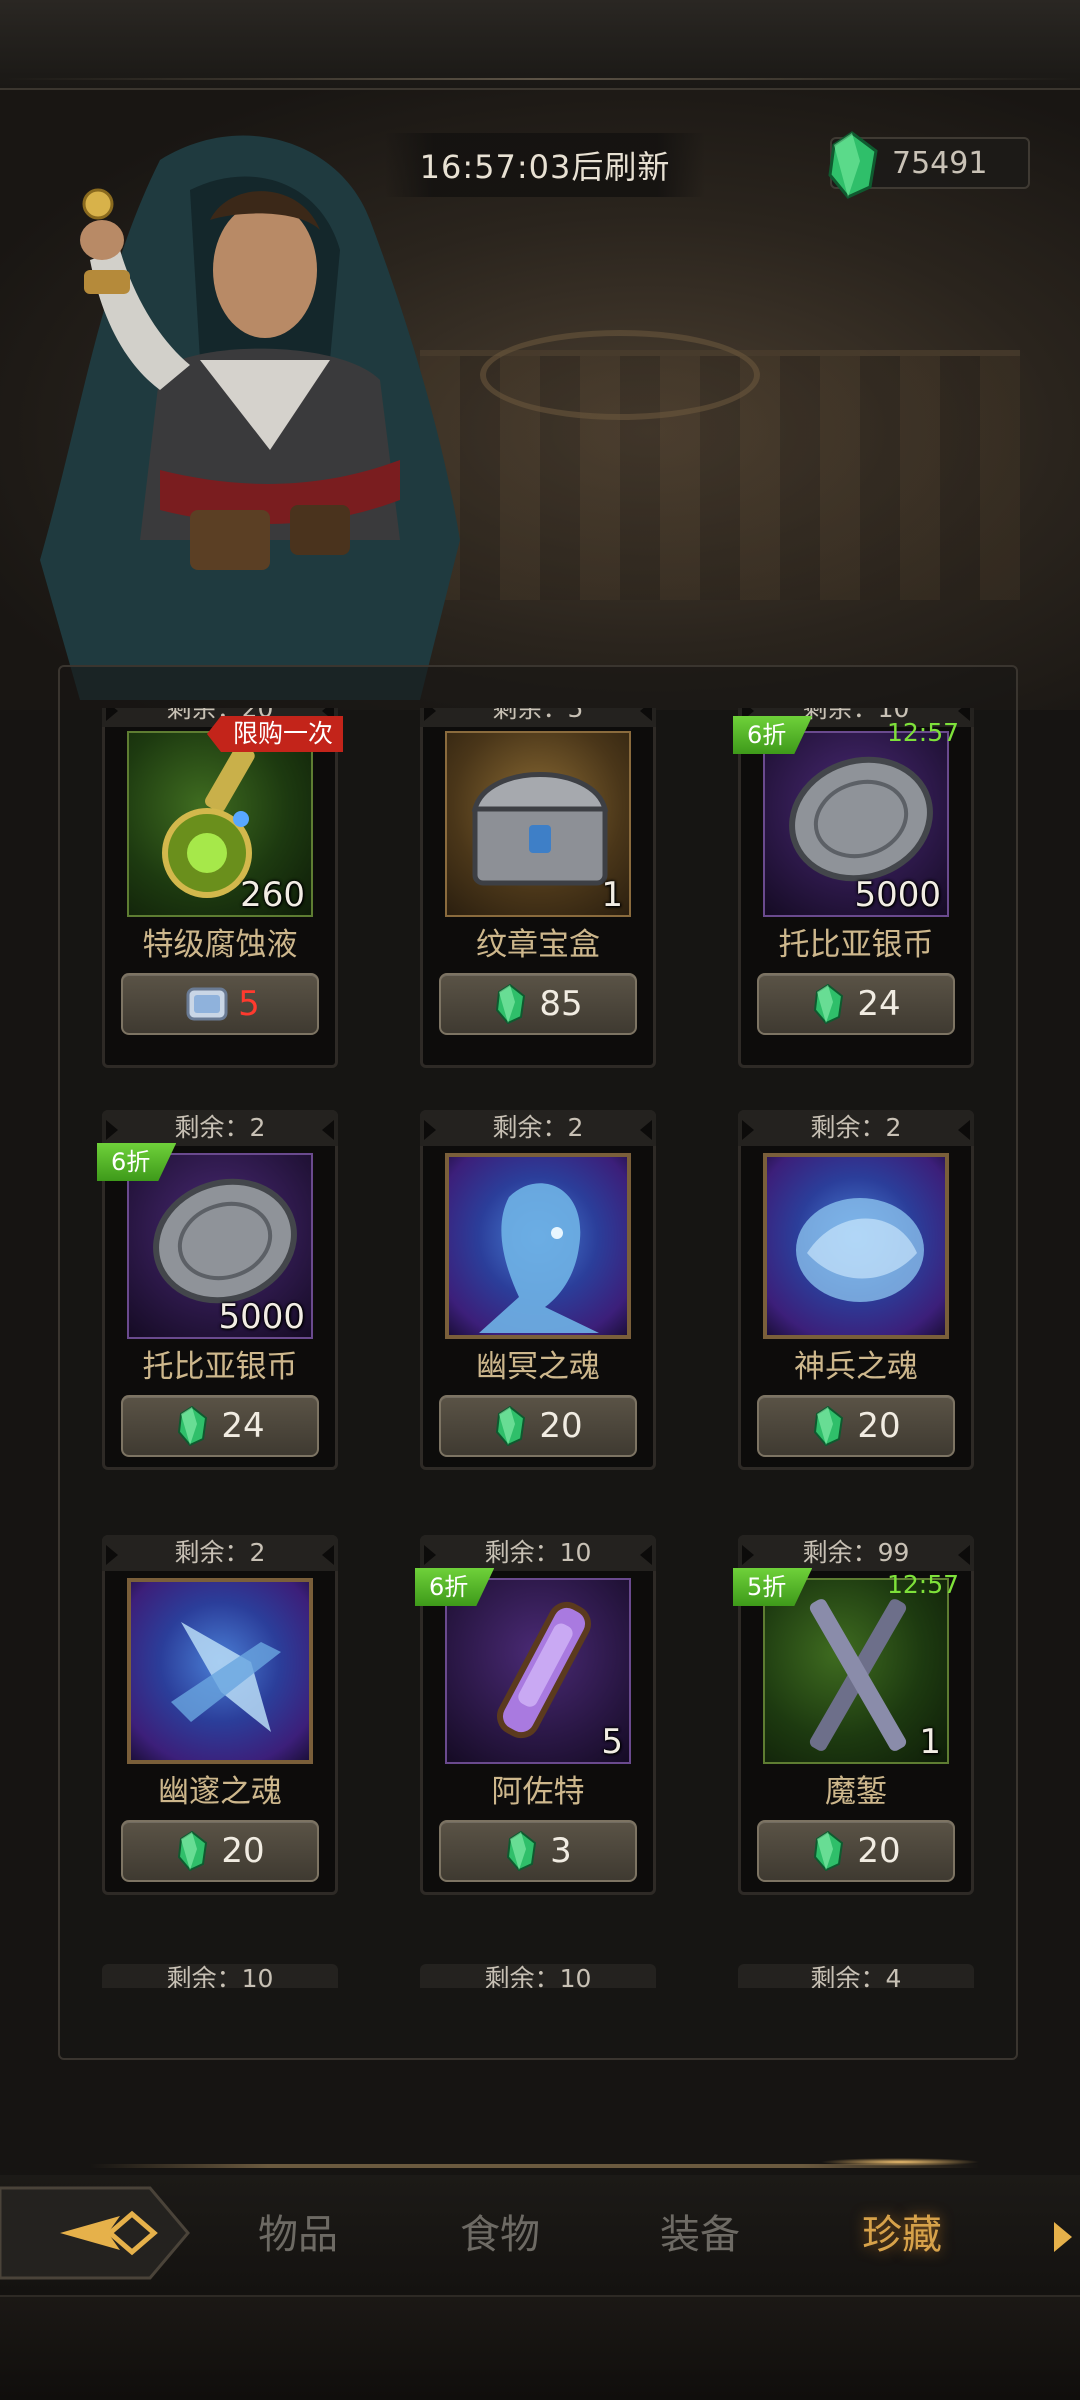  What do you see at coordinates (561, 1004) in the screenshot?
I see `price-value: 85` at bounding box center [561, 1004].